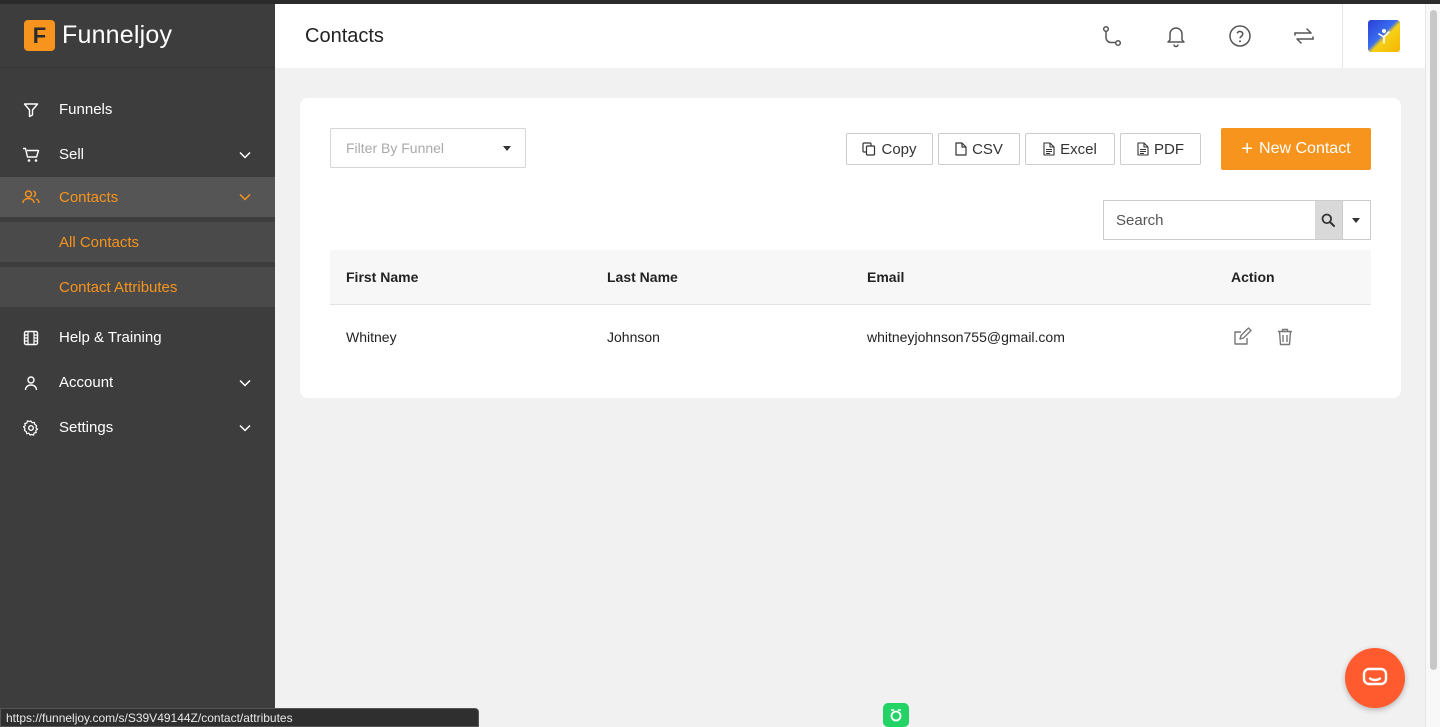 The width and height of the screenshot is (1440, 727). I want to click on search-icon, so click(1328, 220).